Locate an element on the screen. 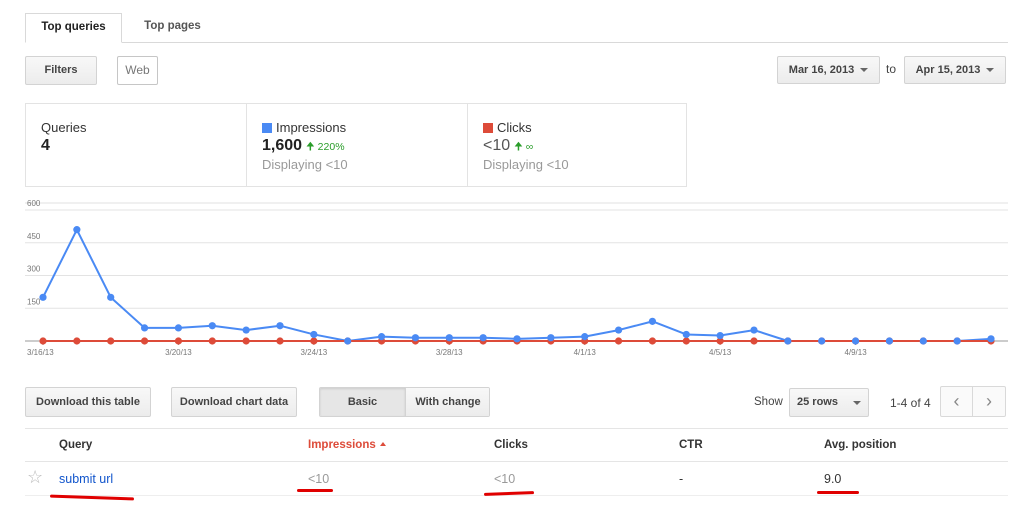 Image resolution: width=1024 pixels, height=505 pixels. queries-metric: Queries 4 is located at coordinates (136, 145).